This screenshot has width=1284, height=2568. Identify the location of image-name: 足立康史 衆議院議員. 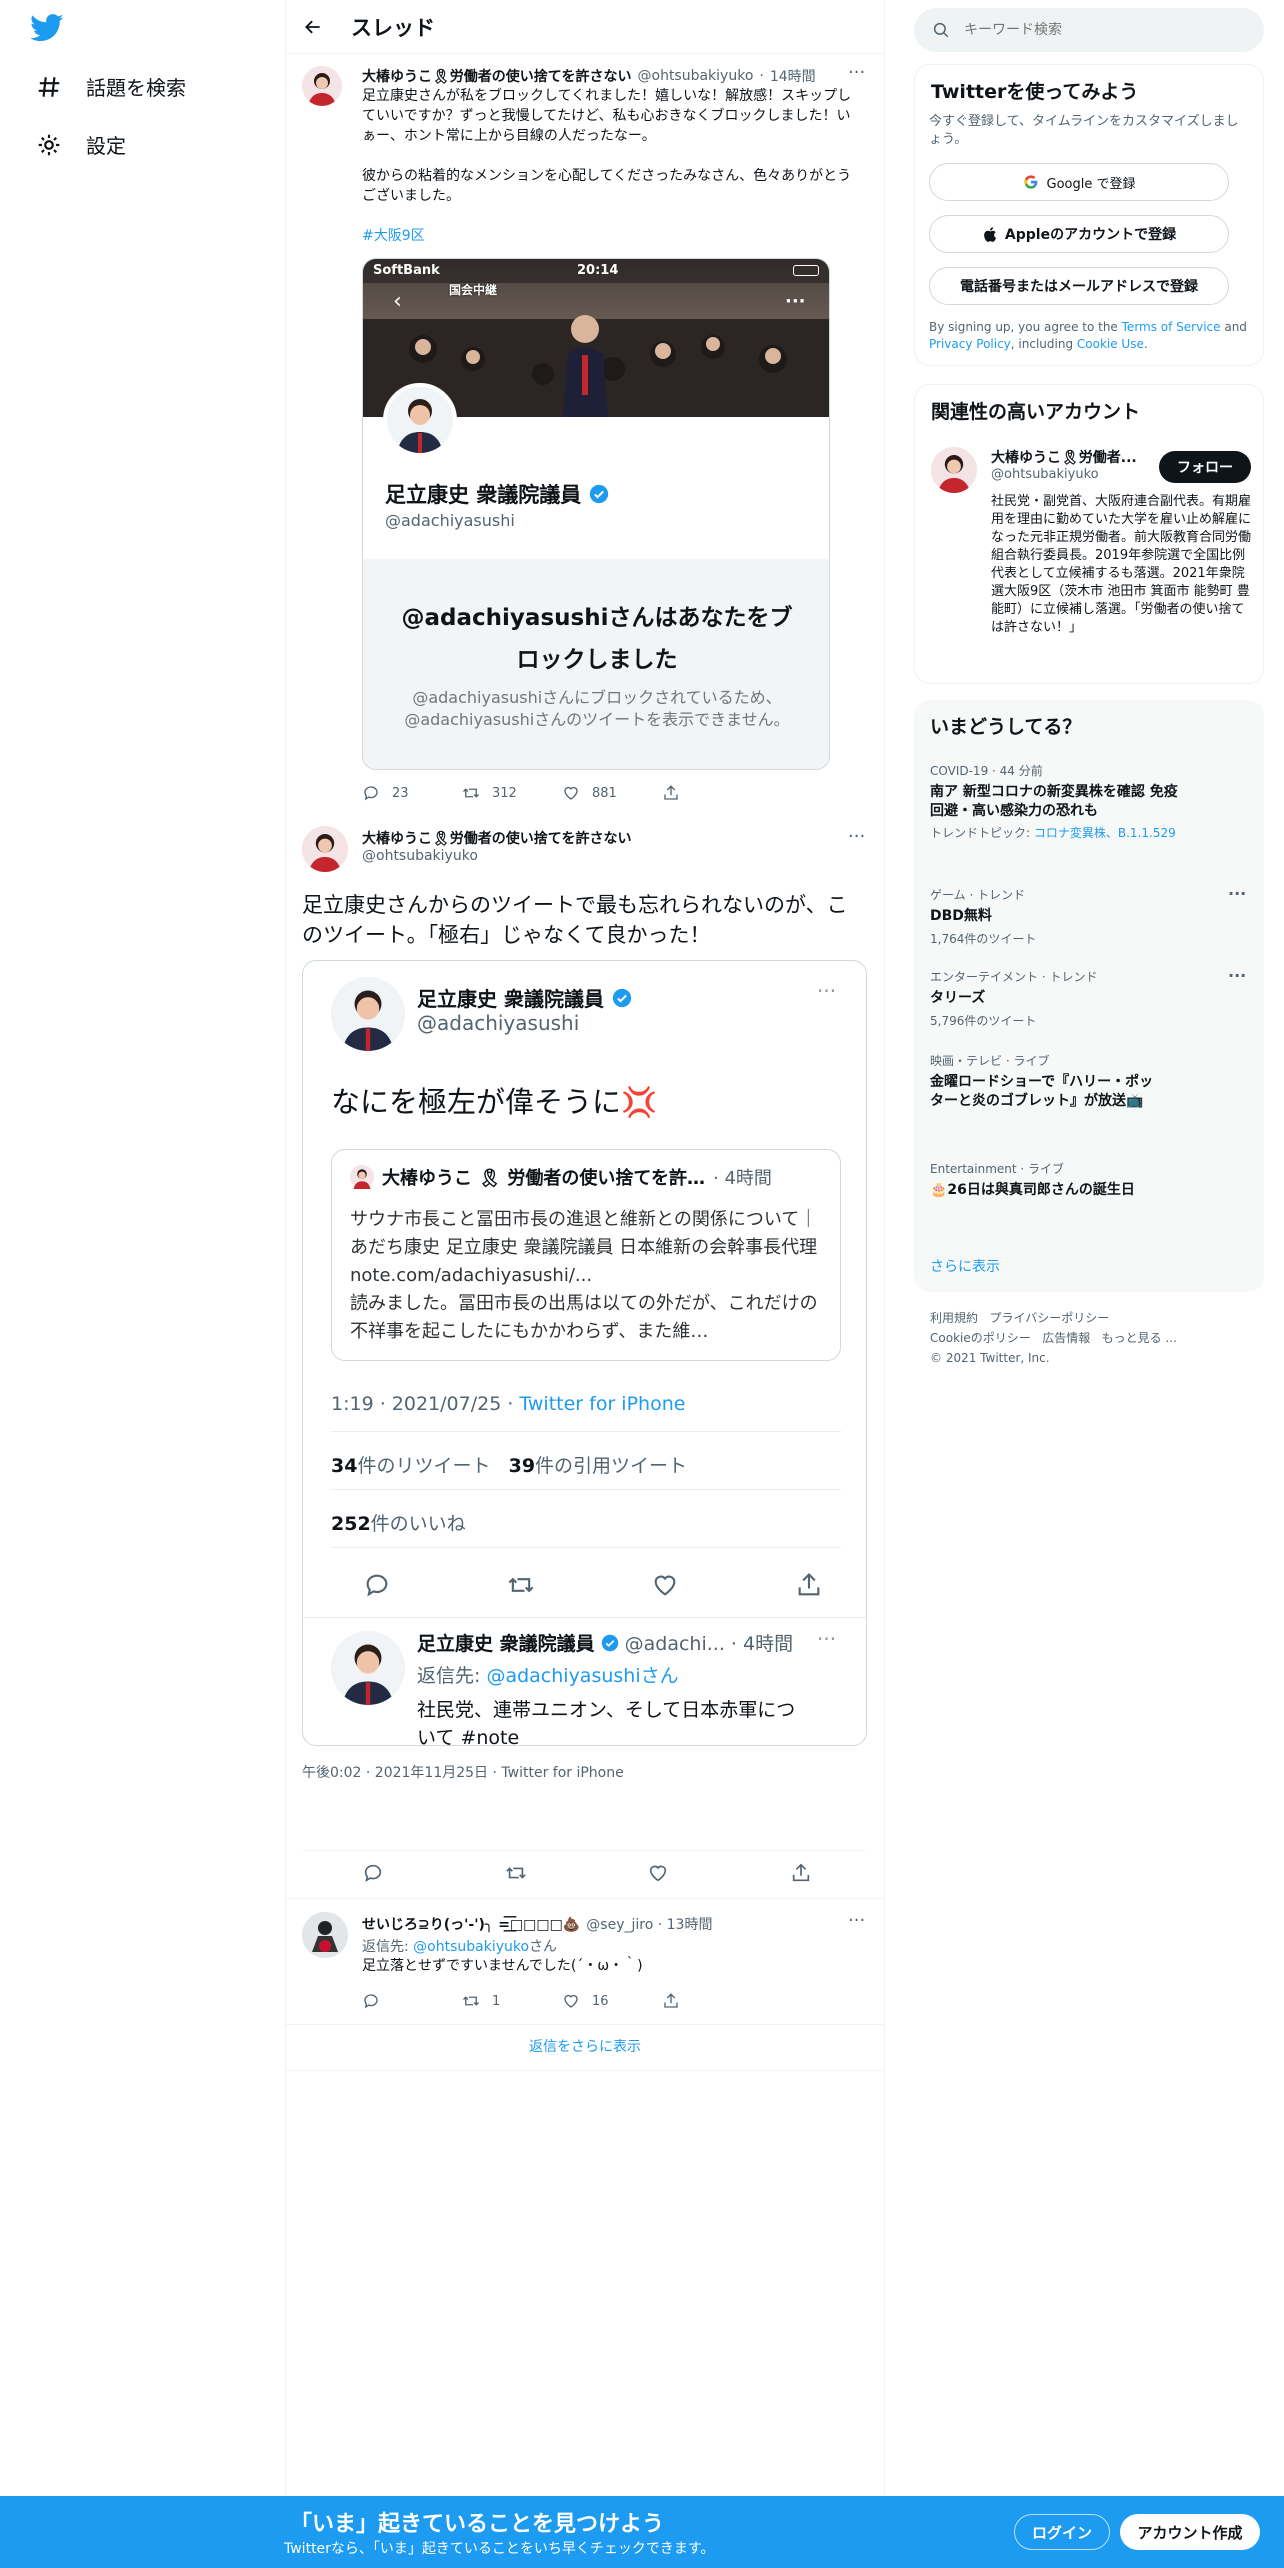
(510, 999).